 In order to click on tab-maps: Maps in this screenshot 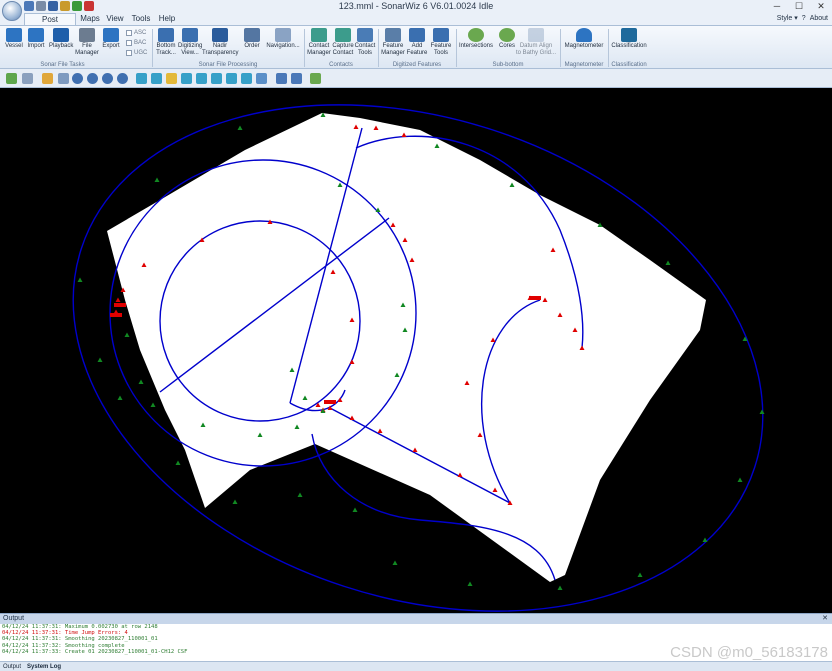, I will do `click(90, 19)`.